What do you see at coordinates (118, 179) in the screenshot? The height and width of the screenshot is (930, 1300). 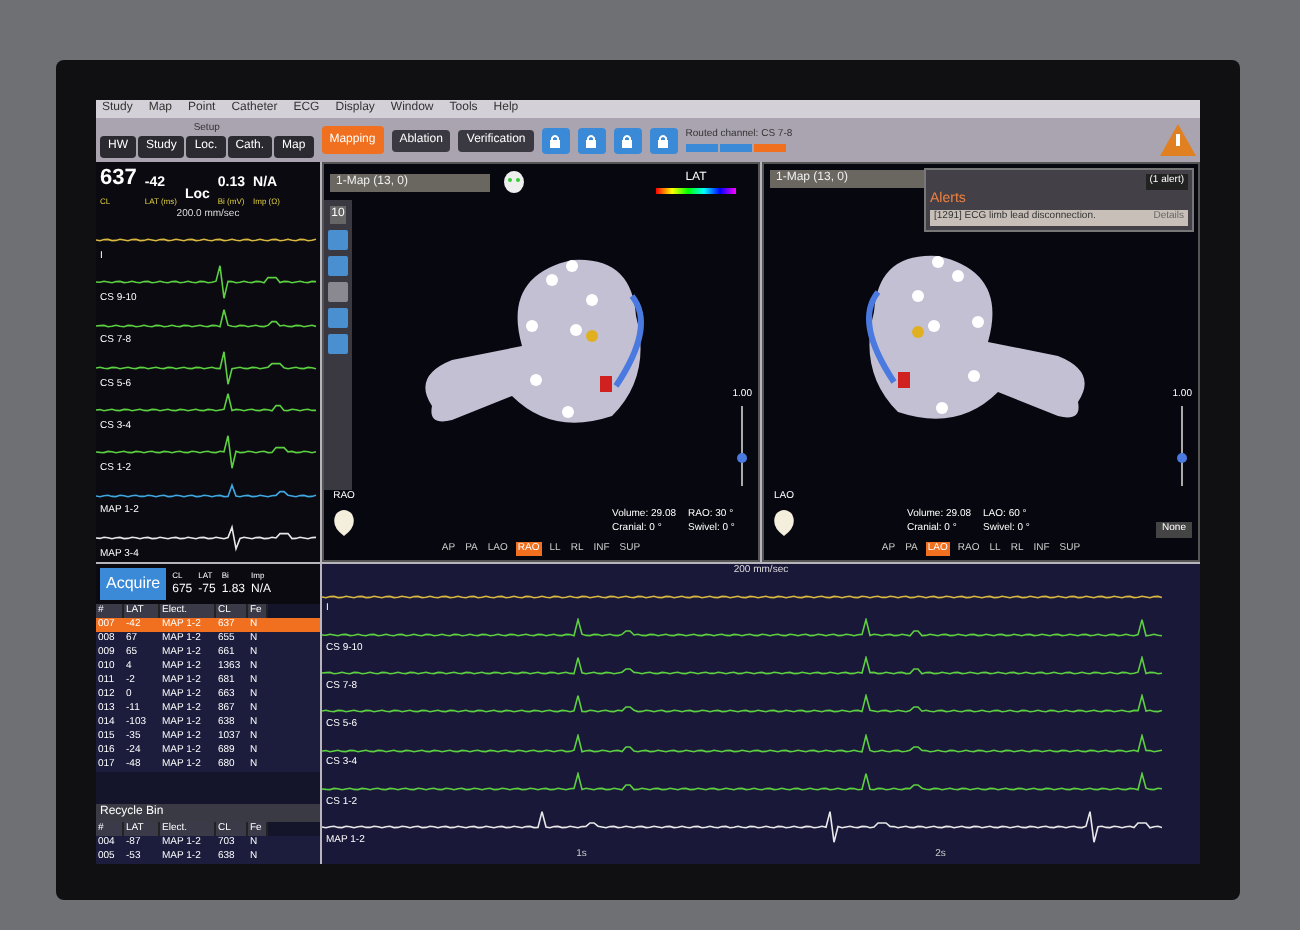 I see `readout-value: 637` at bounding box center [118, 179].